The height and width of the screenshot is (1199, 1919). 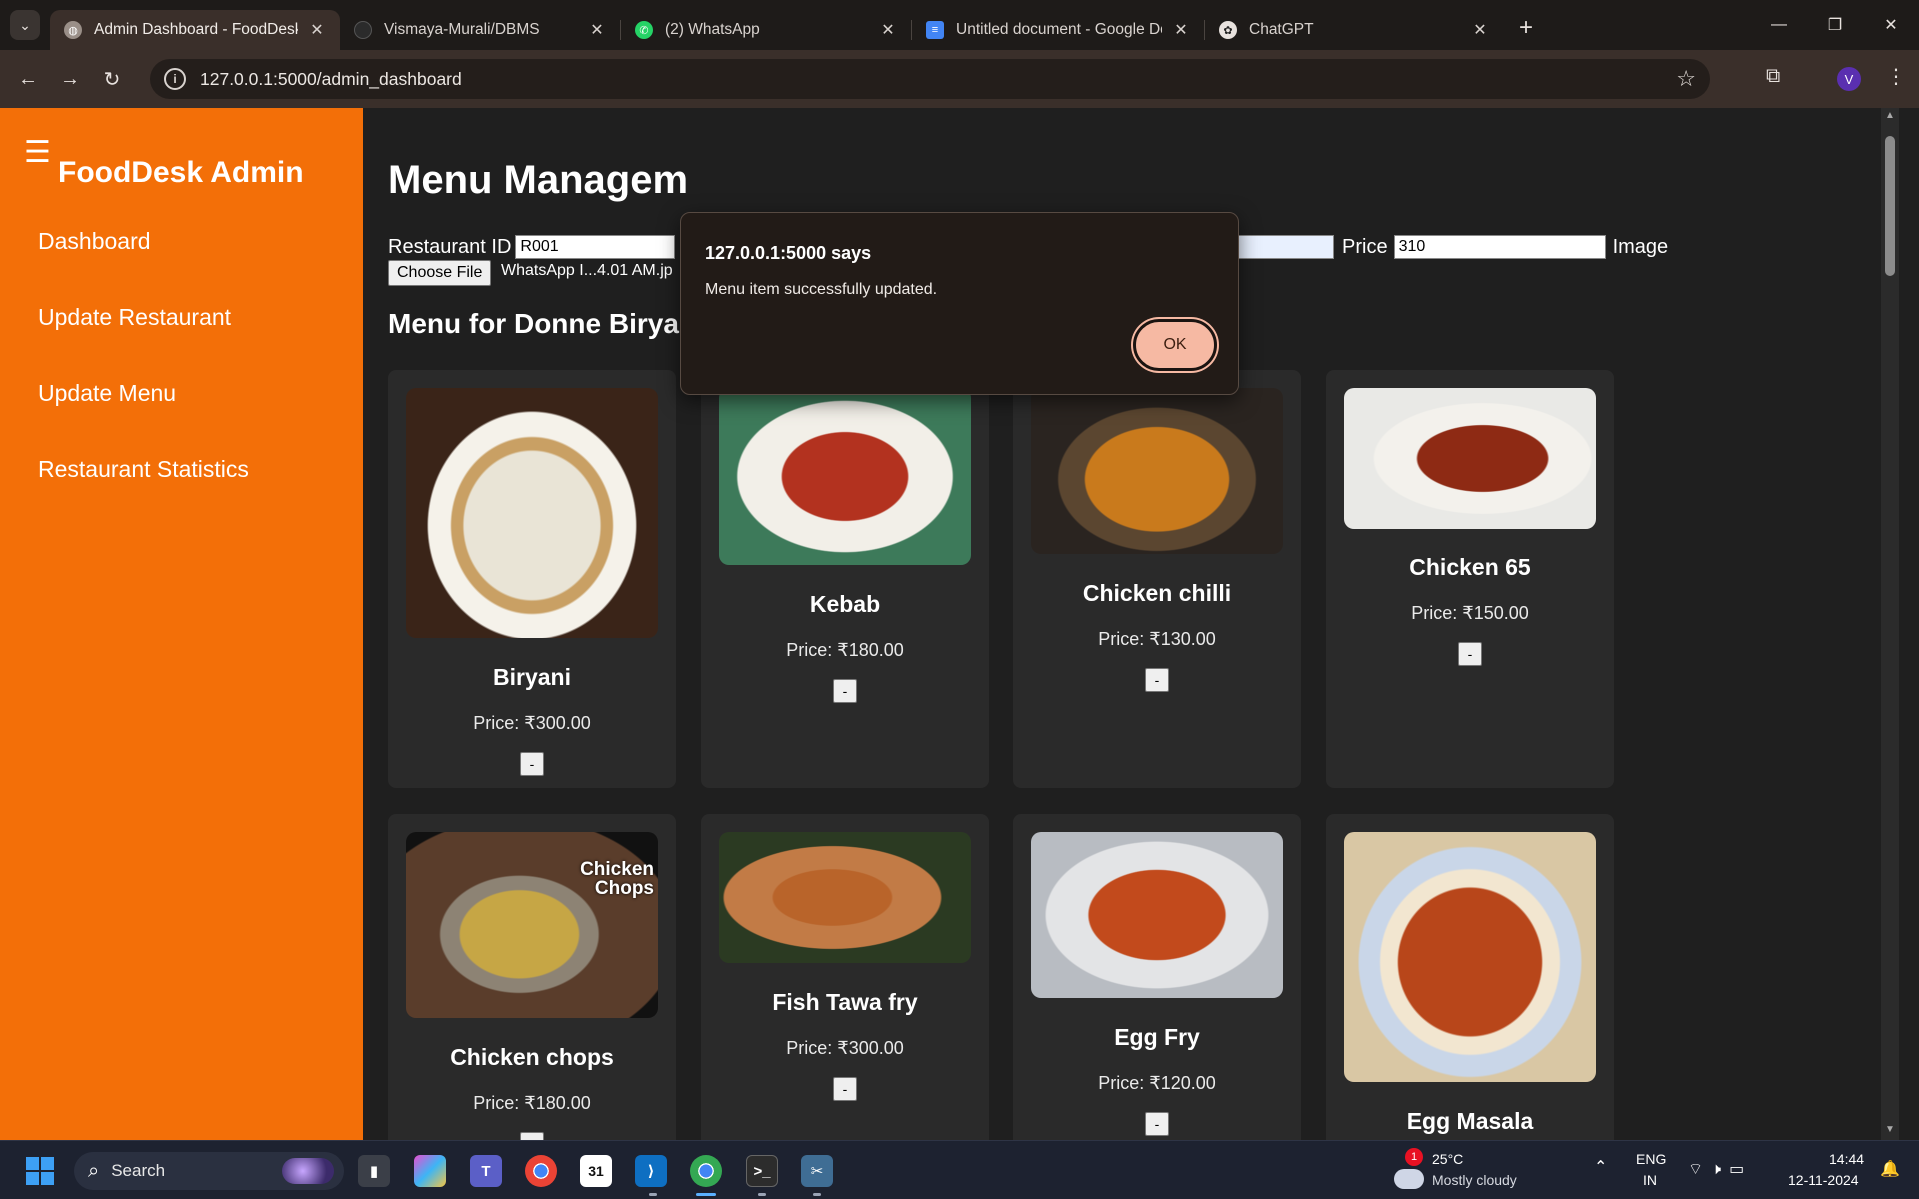 I want to click on calendar-icon: 31, so click(x=596, y=1171).